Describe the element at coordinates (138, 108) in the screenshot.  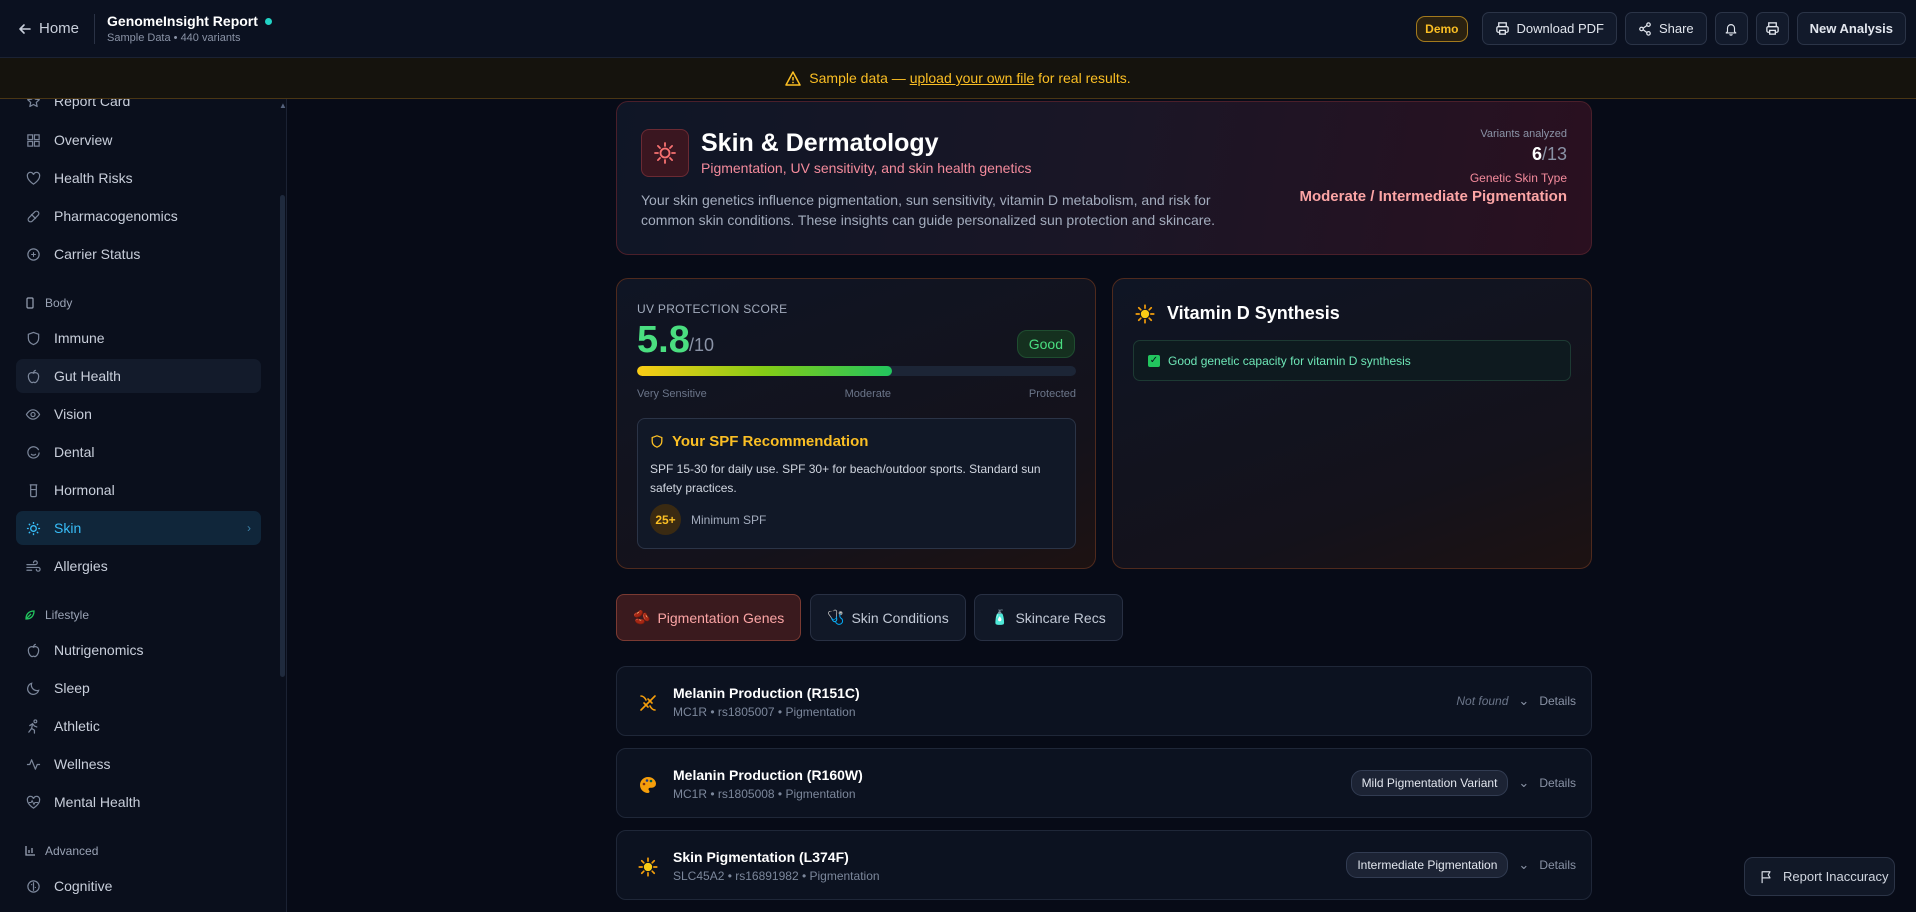
I see `sidebar-item-report-card: Report Card` at that location.